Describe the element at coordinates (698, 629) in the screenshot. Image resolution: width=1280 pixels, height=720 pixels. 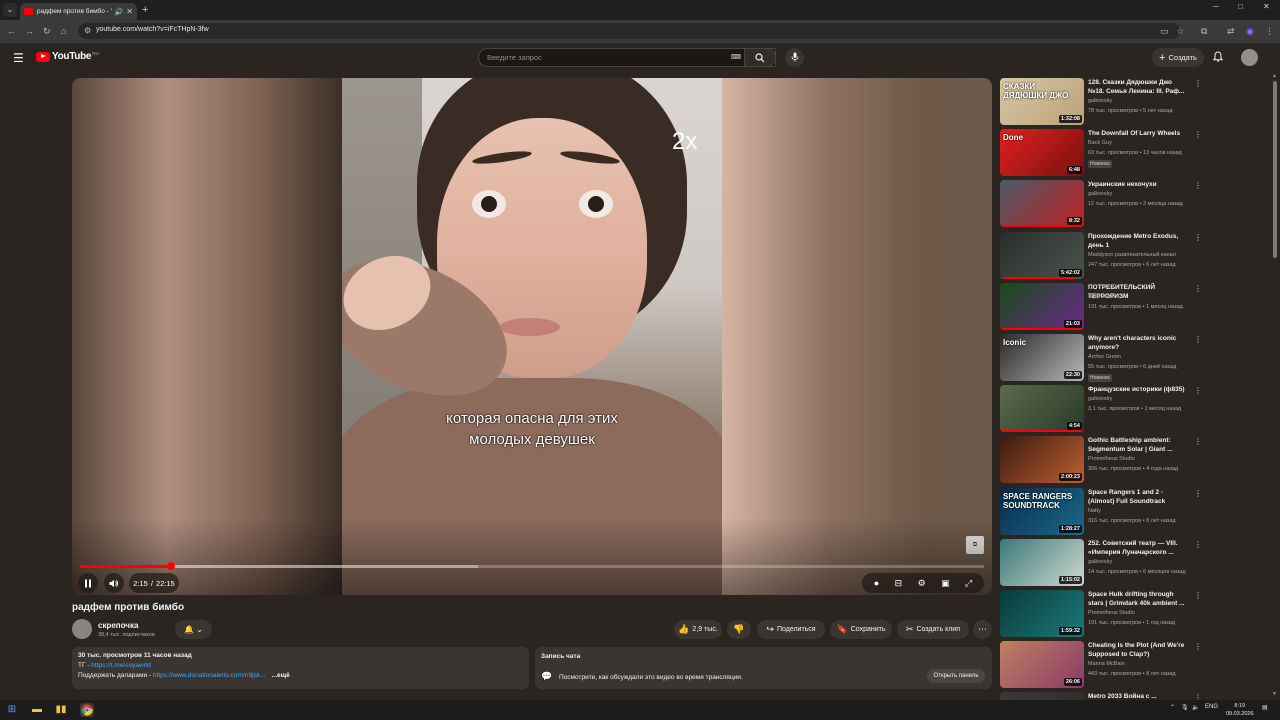
I see `like-button: 👍 2,9 тыс.` at that location.